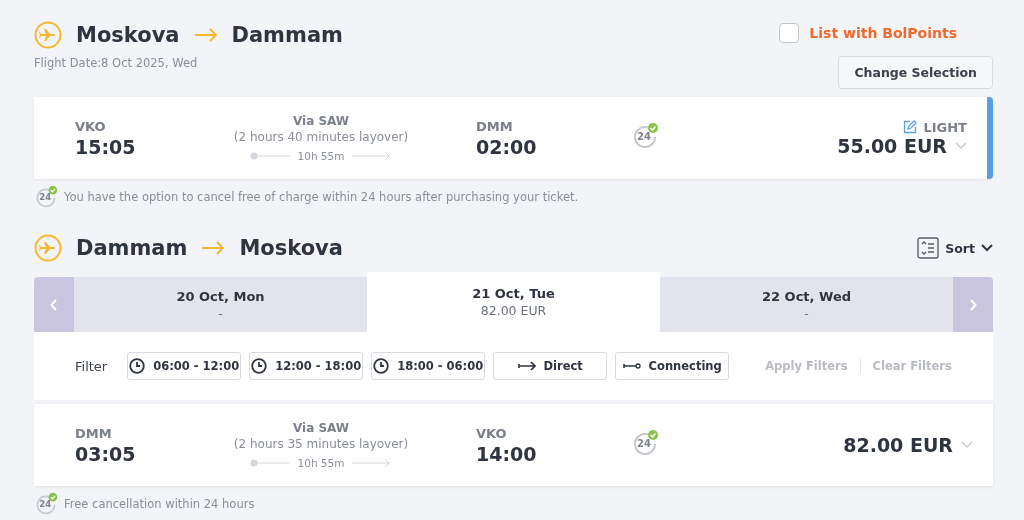 The height and width of the screenshot is (520, 1024). What do you see at coordinates (220, 304) in the screenshot?
I see `date-tab: 20 Oct, Mon -` at bounding box center [220, 304].